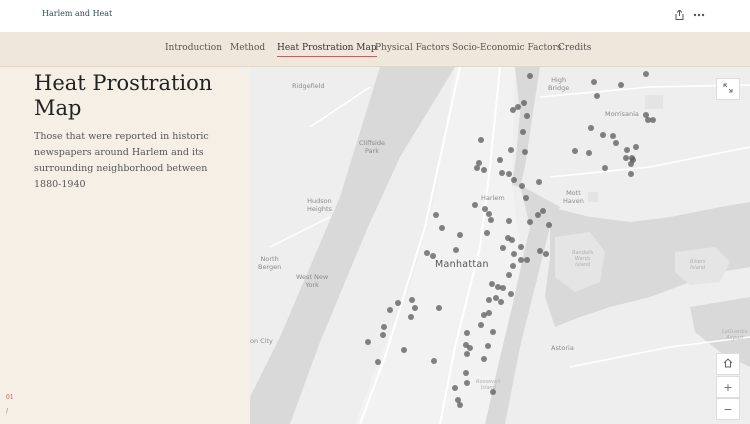 This screenshot has width=750, height=424. I want to click on map-label-laguardia-airport: LaGuardia Airport, so click(735, 335).